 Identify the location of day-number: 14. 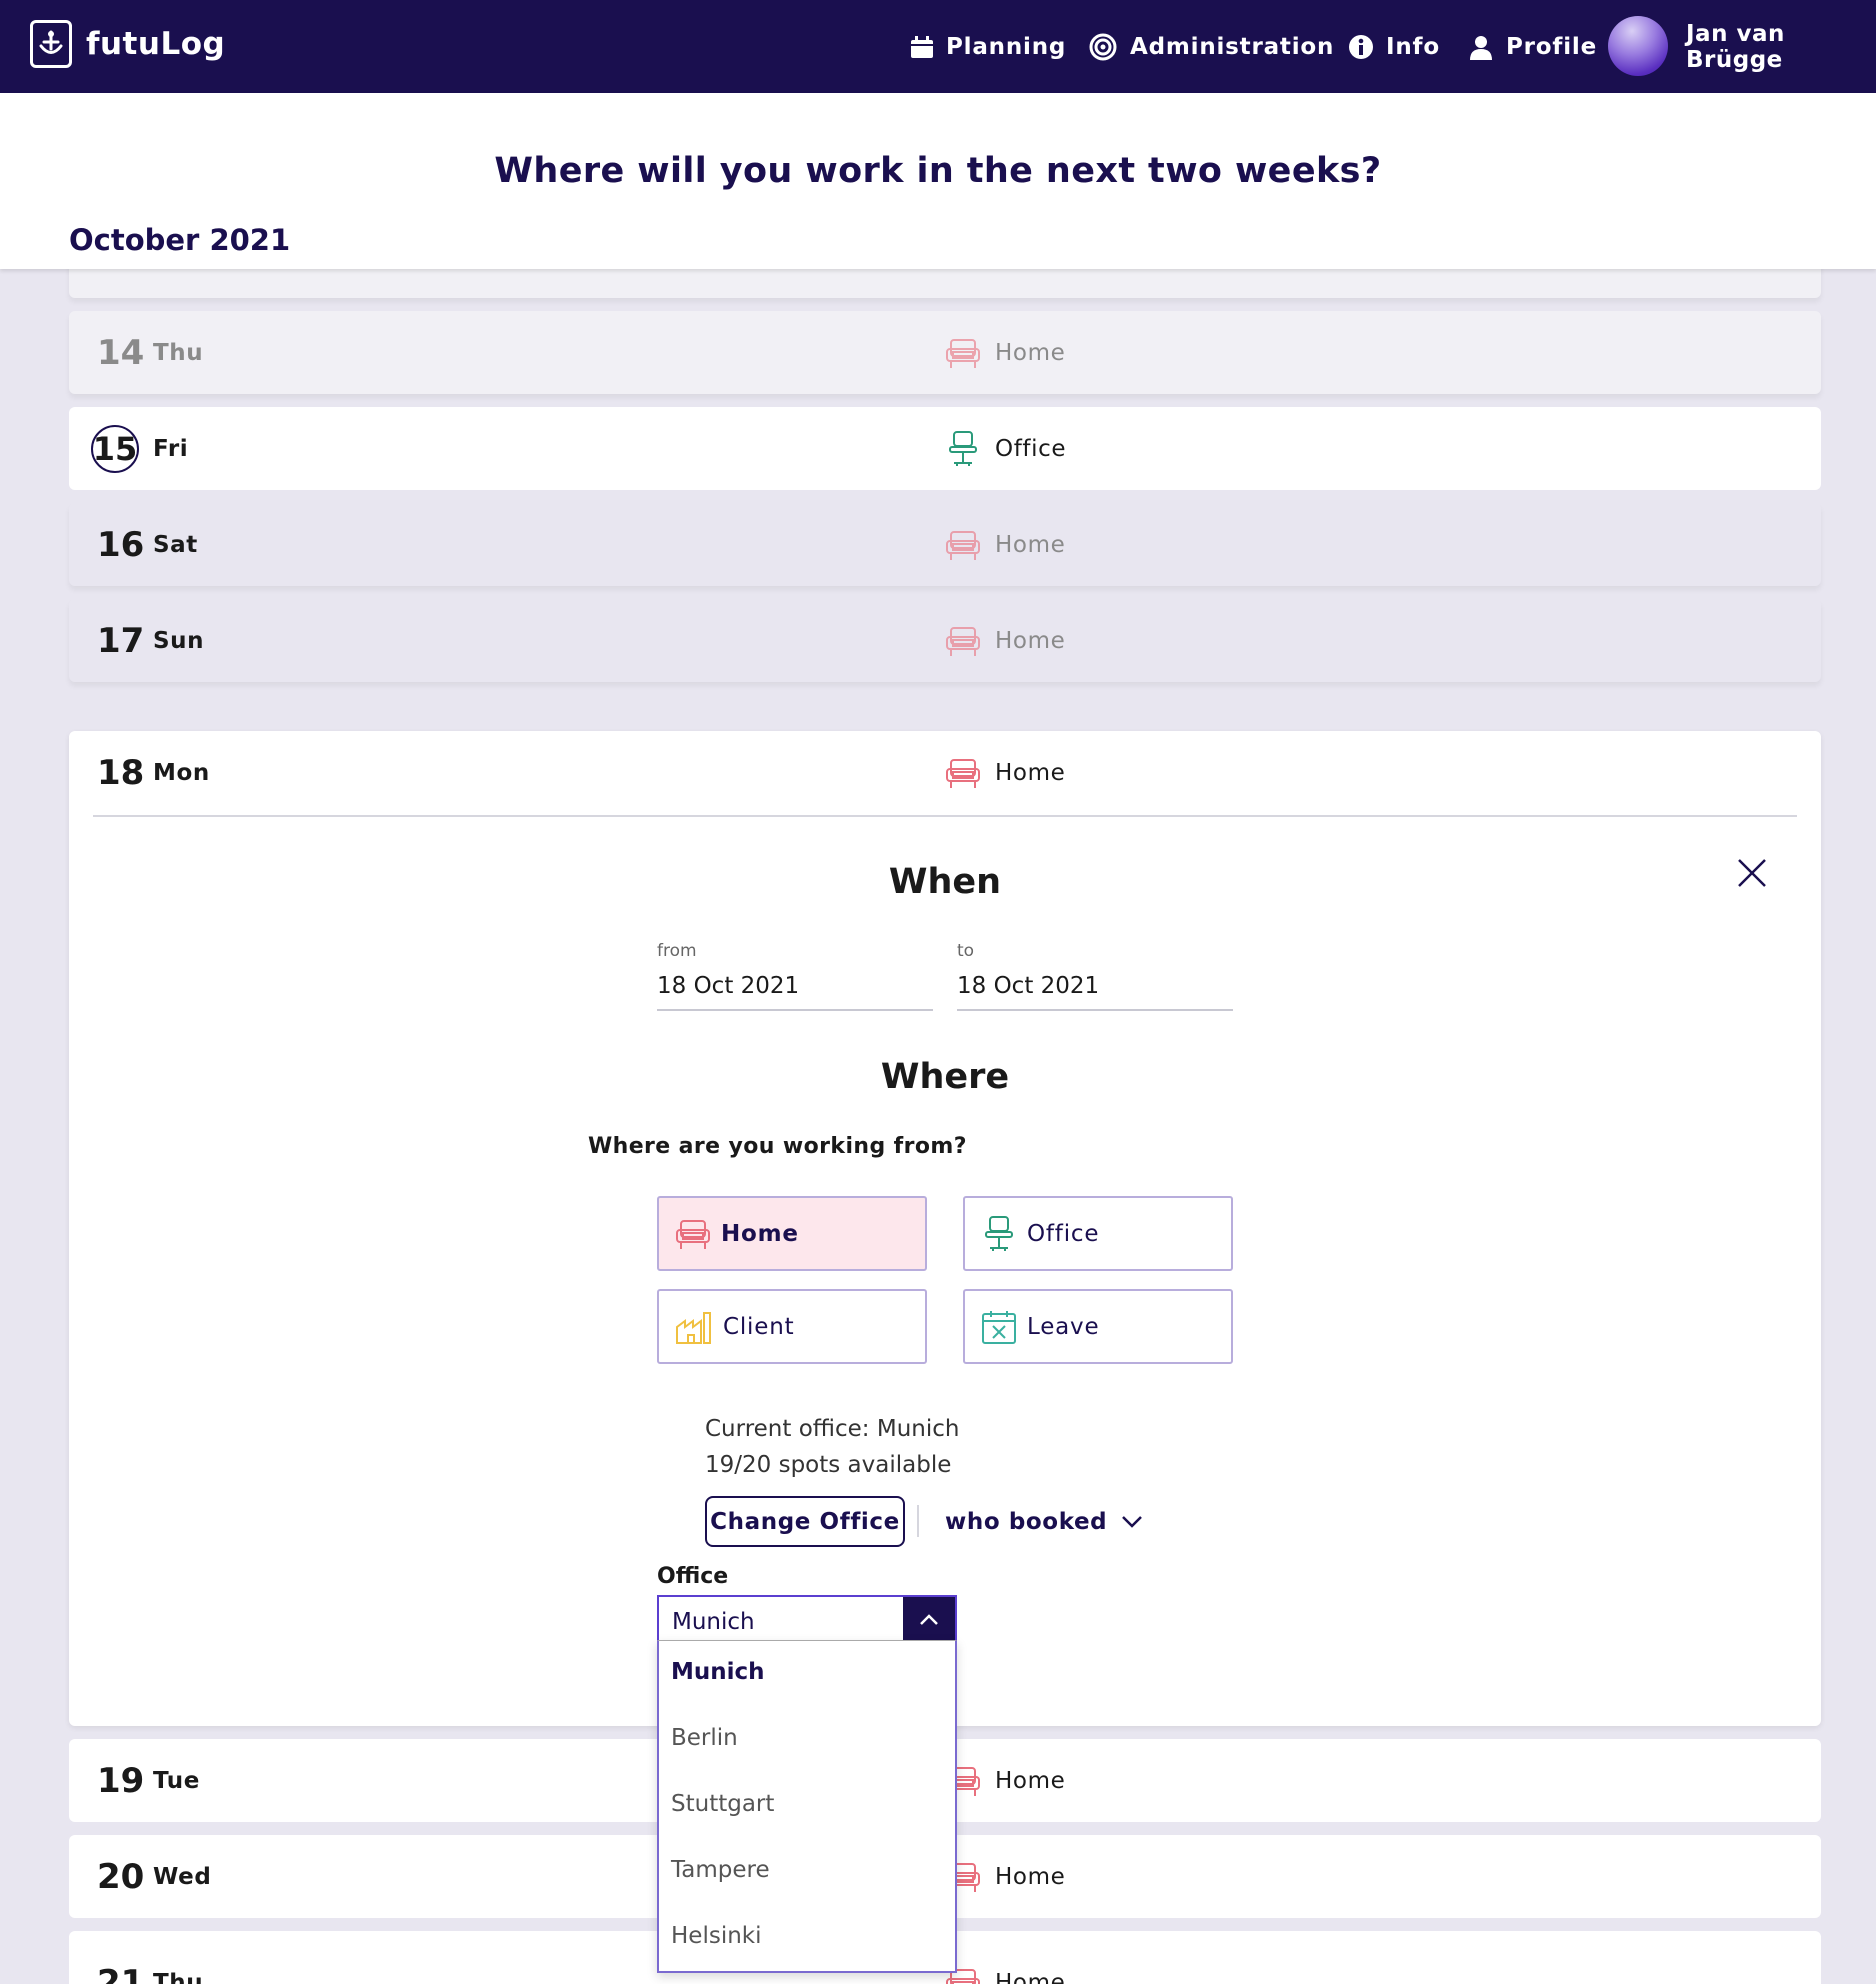
(121, 352).